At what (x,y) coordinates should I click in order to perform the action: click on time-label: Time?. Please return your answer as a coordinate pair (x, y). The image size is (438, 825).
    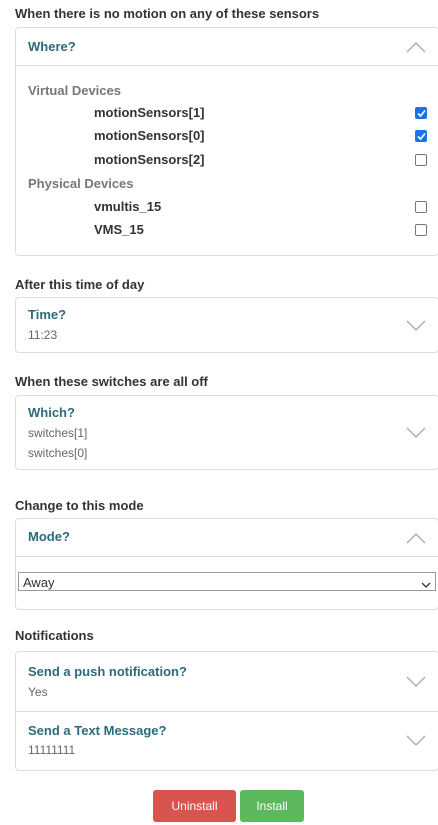
    Looking at the image, I should click on (47, 314).